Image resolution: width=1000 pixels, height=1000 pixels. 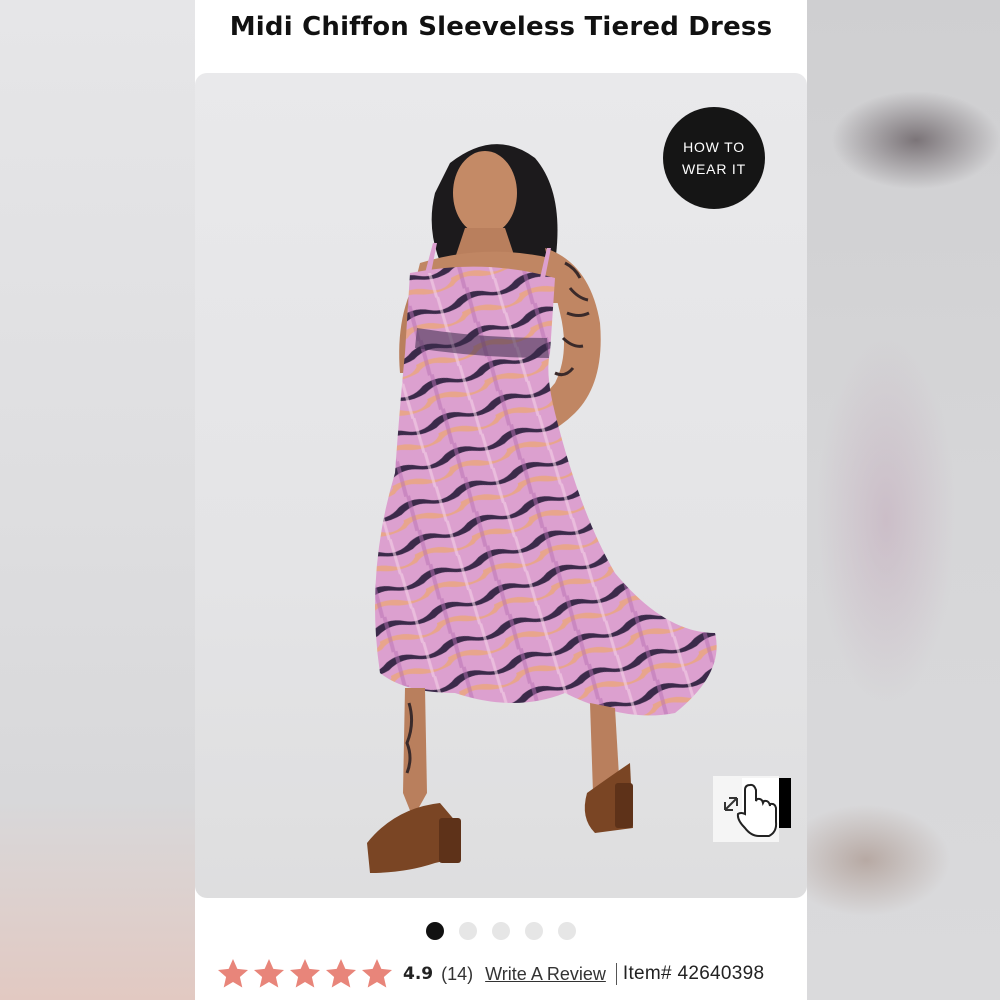 What do you see at coordinates (714, 158) in the screenshot?
I see `how-to-wear-it-button: HOW TO WEAR IT` at bounding box center [714, 158].